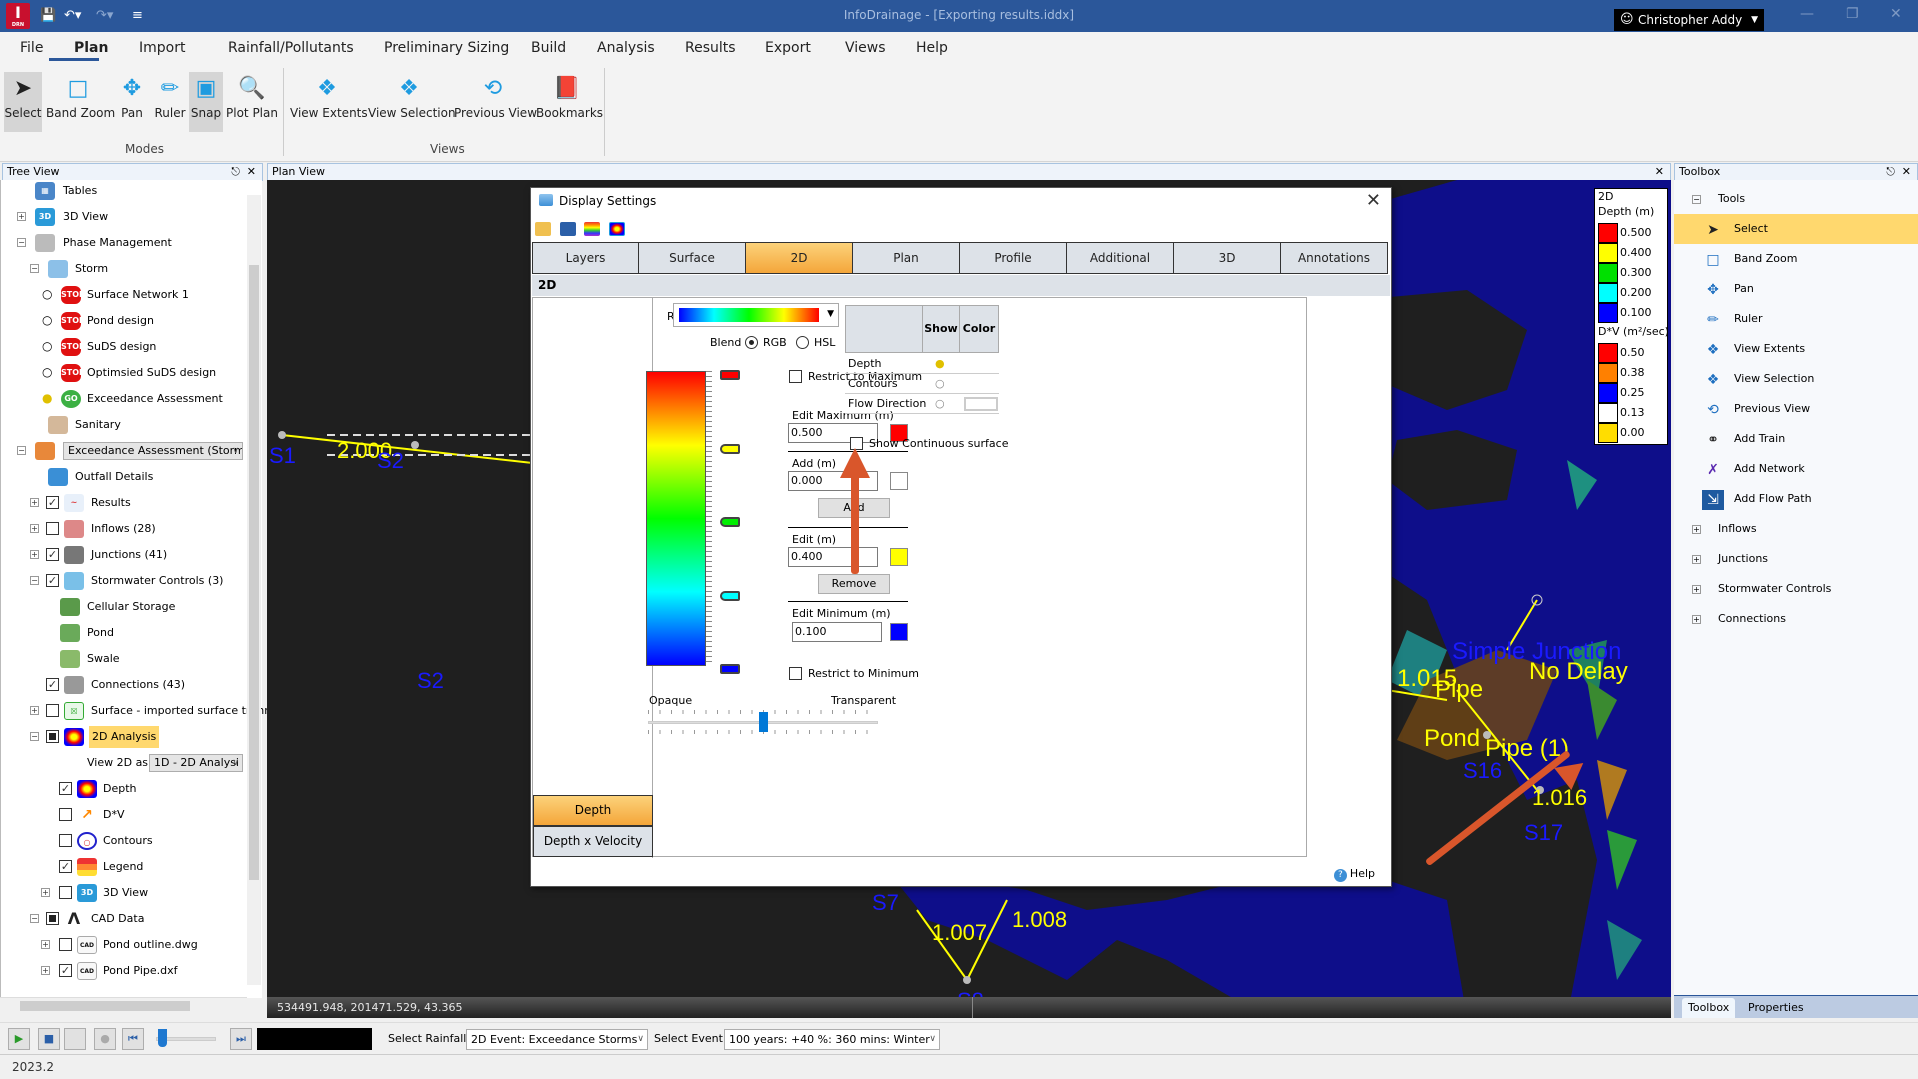 The height and width of the screenshot is (1079, 1918). I want to click on edit-max-input: 0.500, so click(833, 433).